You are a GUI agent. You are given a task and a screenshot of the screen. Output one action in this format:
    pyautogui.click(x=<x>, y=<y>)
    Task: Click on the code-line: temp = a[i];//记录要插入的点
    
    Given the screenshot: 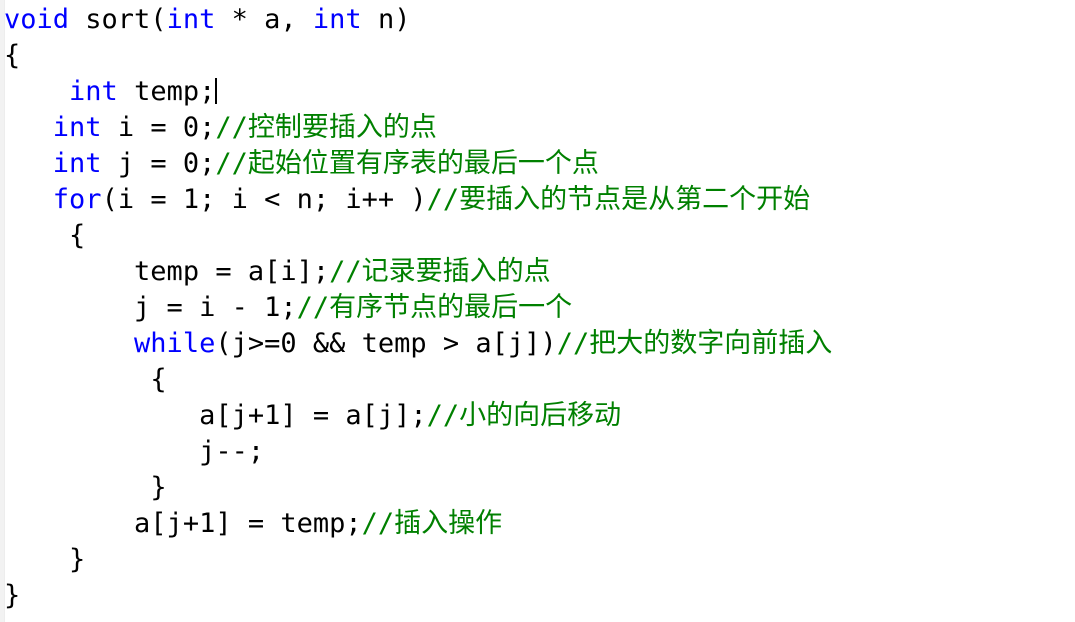 What is the action you would take?
    pyautogui.click(x=537, y=272)
    